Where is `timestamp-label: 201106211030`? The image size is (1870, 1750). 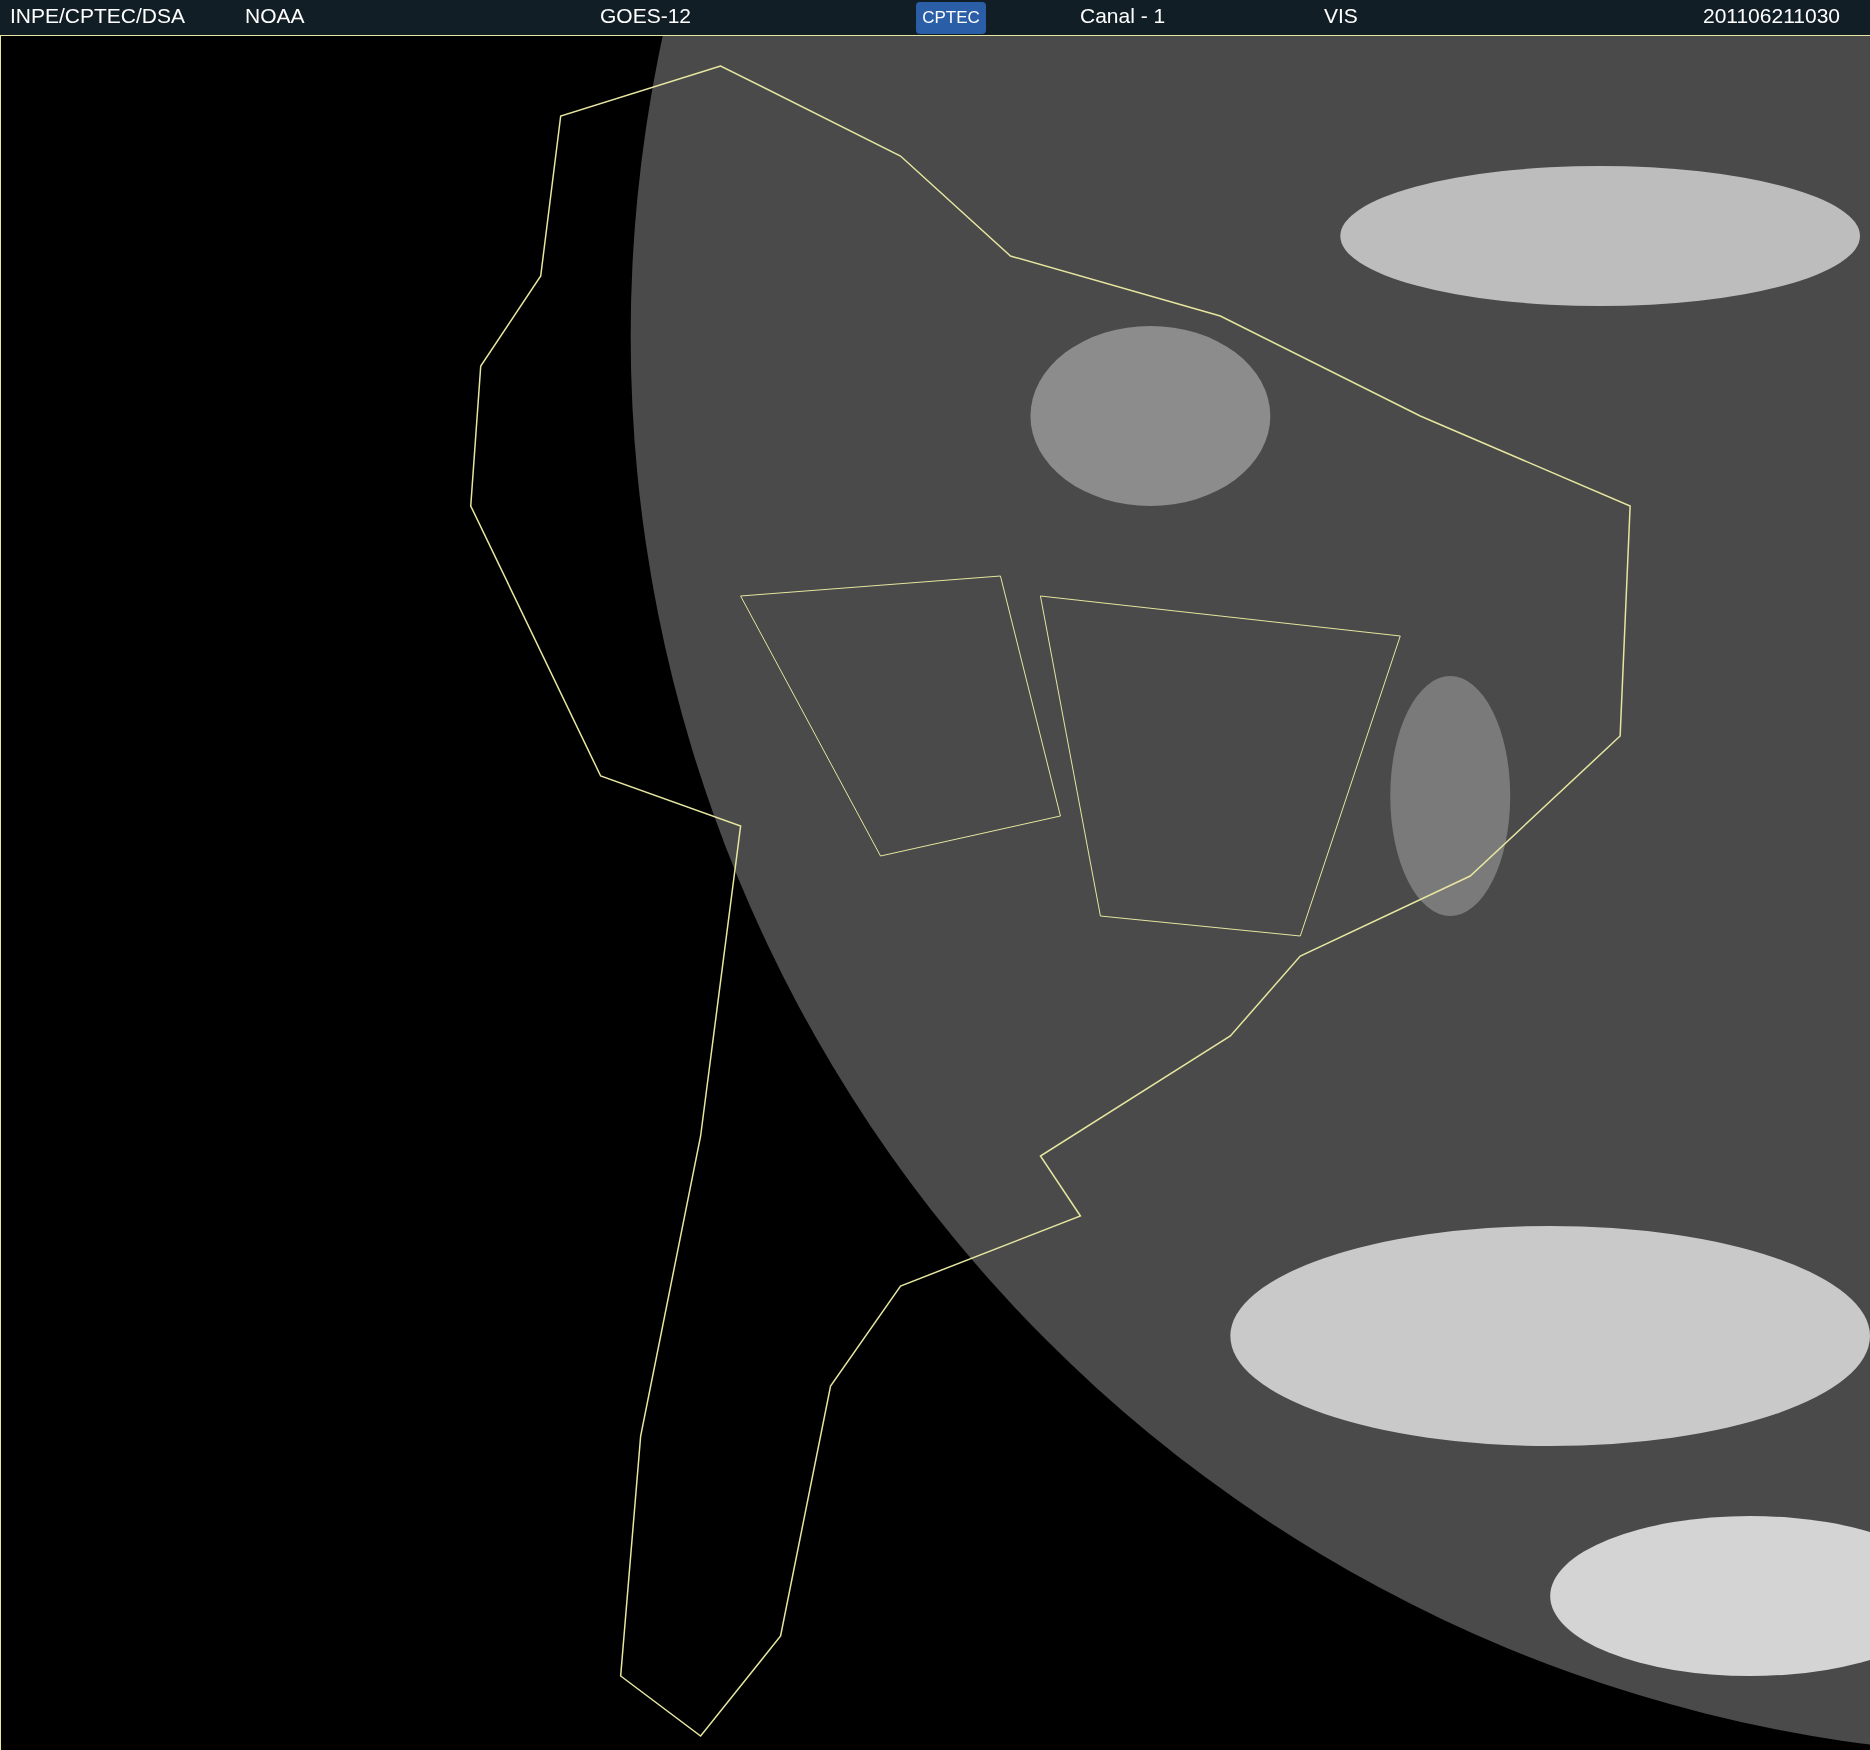 timestamp-label: 201106211030 is located at coordinates (1771, 15).